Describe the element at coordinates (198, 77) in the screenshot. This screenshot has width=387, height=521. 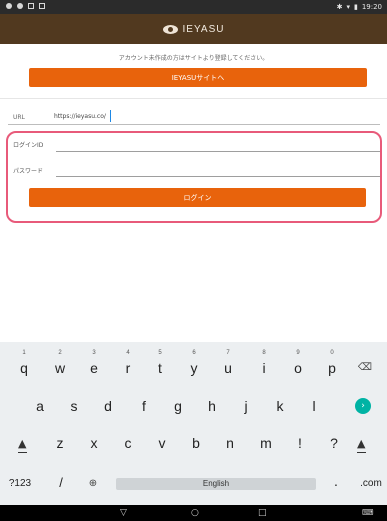
I see `ieyasu-site-button: IEYASUサイトへ` at that location.